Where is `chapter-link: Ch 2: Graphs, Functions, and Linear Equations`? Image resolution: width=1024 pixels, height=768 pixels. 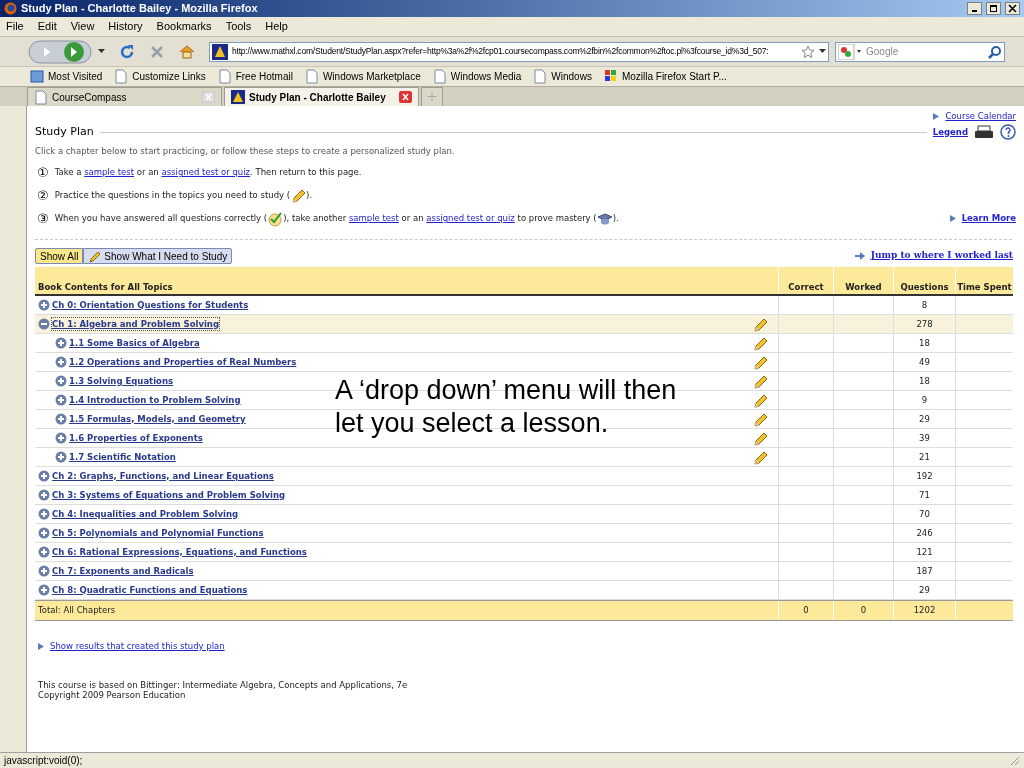 chapter-link: Ch 2: Graphs, Functions, and Linear Equations is located at coordinates (163, 476).